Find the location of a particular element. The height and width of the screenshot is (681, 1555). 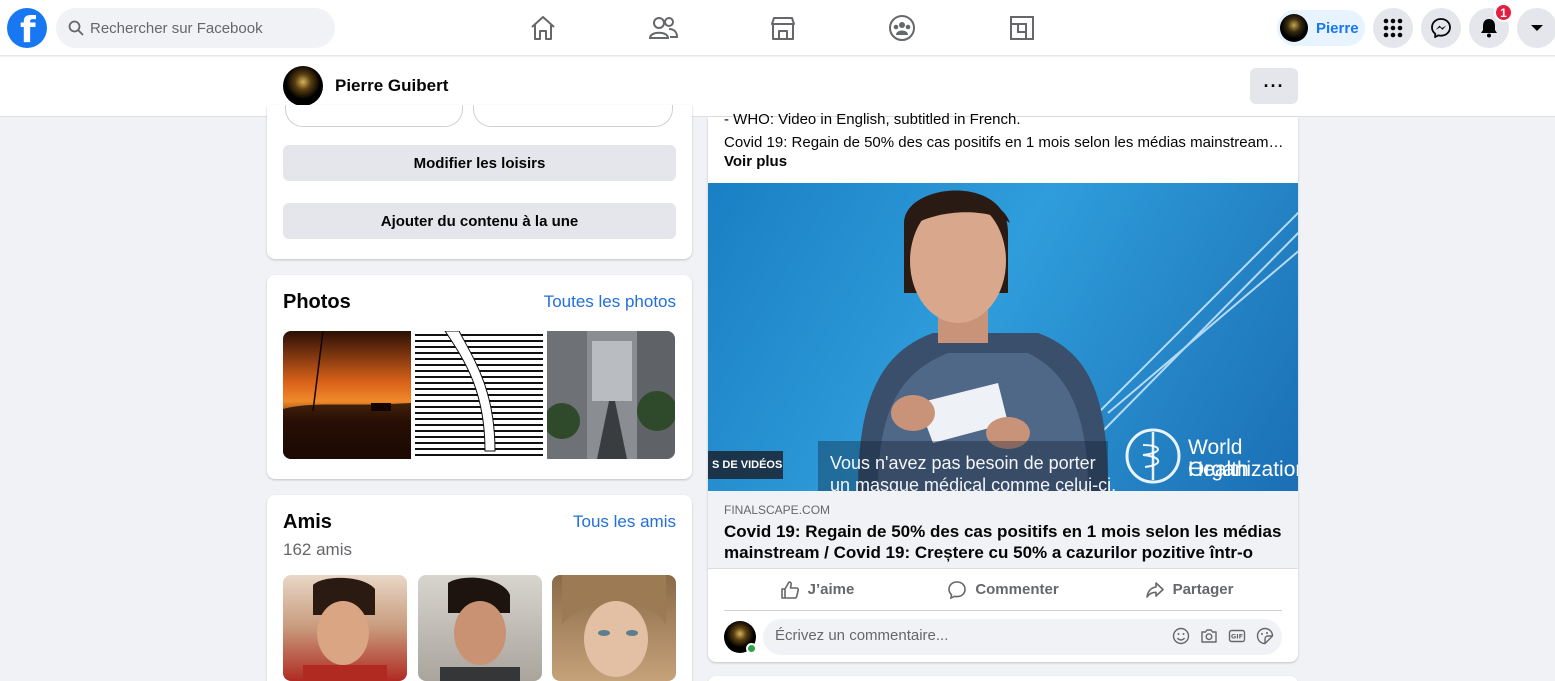

search-box is located at coordinates (195, 28).